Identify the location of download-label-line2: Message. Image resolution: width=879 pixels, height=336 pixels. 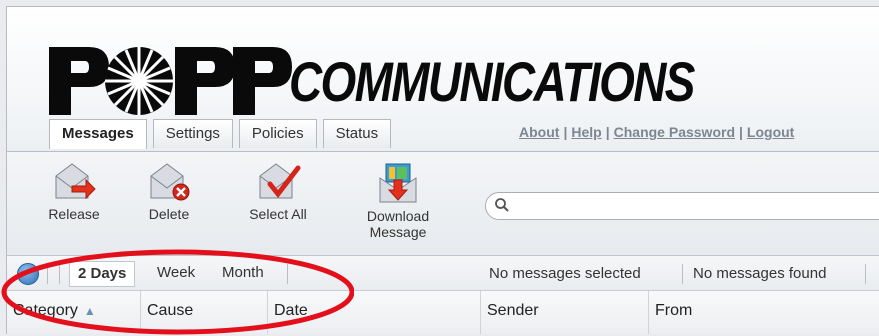
(398, 232).